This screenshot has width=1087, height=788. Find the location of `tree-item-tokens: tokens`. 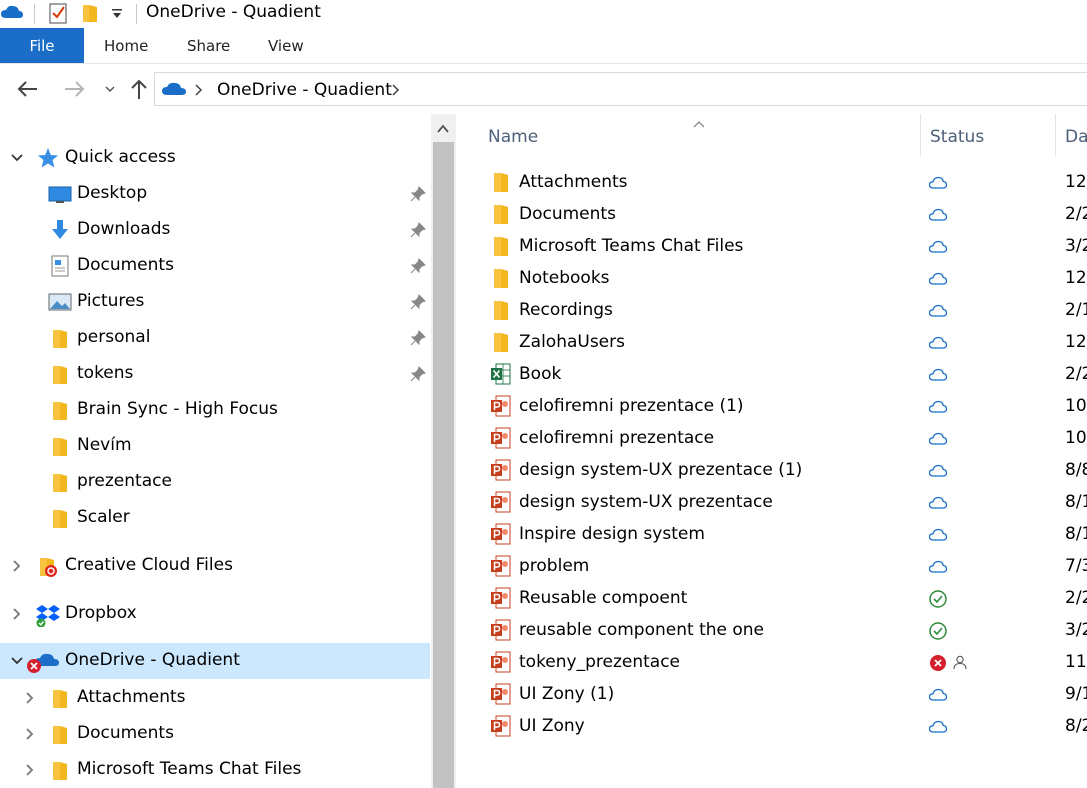

tree-item-tokens: tokens is located at coordinates (215, 374).